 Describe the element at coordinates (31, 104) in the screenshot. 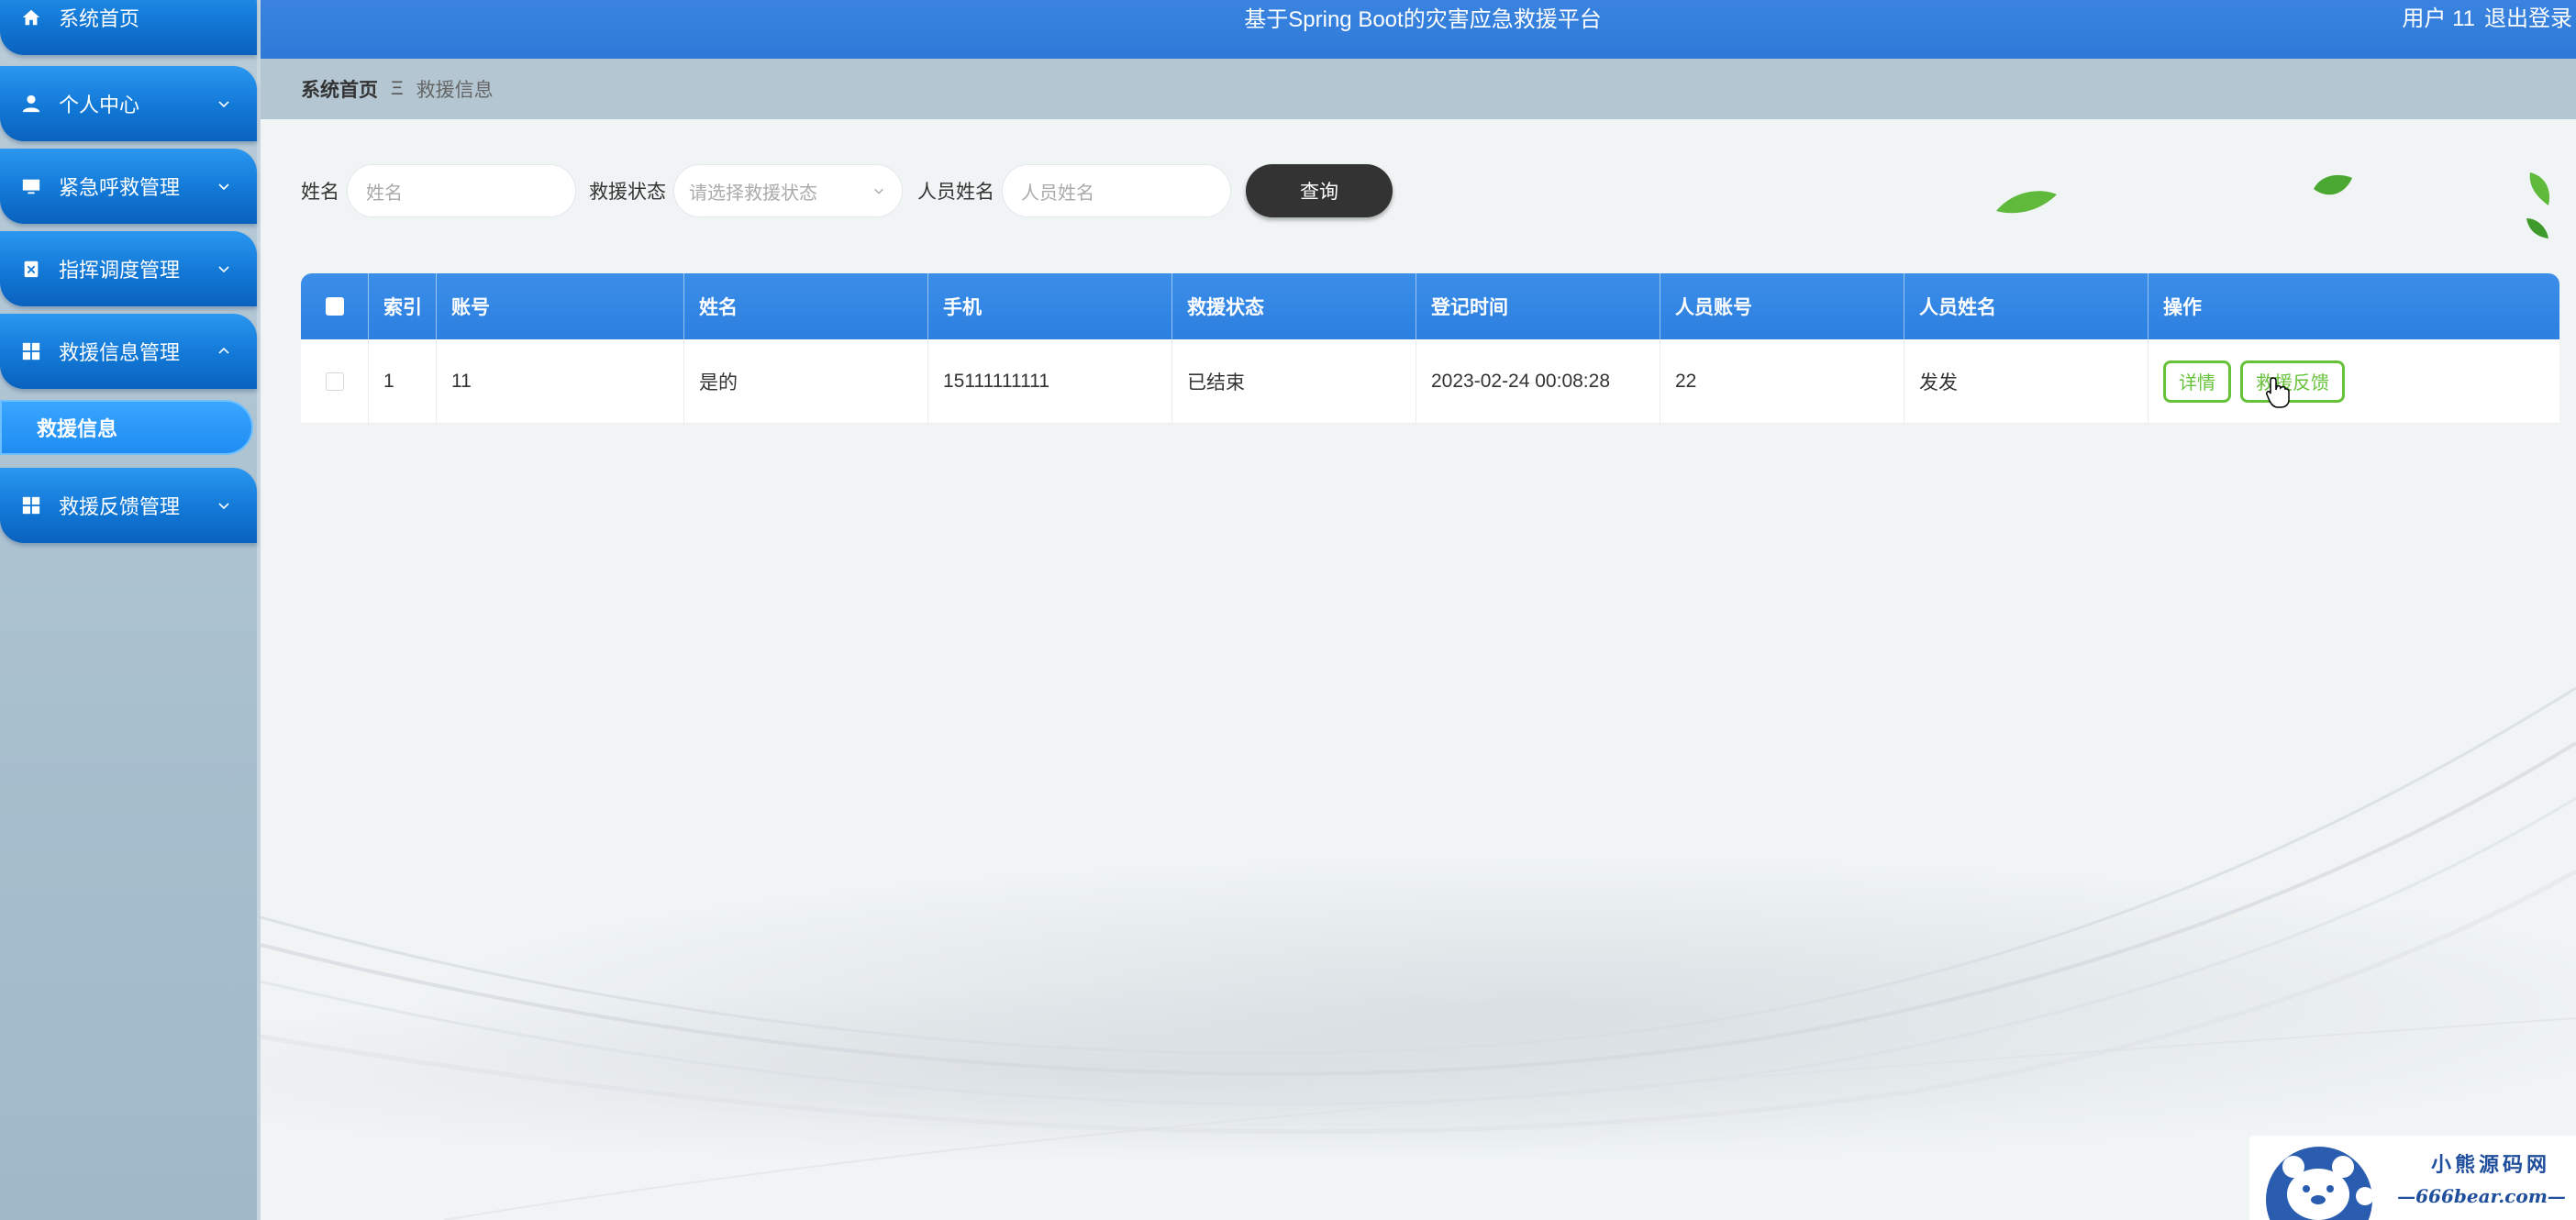

I see `person-icon` at that location.